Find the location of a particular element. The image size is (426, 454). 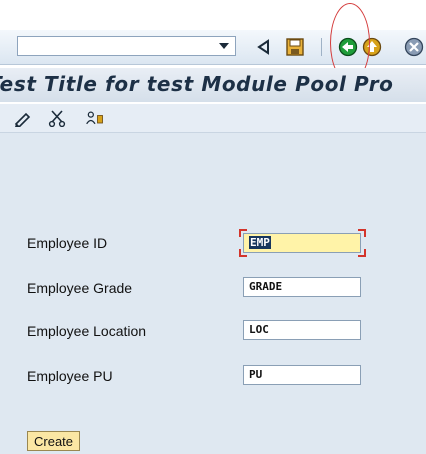

employee-grade-label: Employee Grade is located at coordinates (80, 288).